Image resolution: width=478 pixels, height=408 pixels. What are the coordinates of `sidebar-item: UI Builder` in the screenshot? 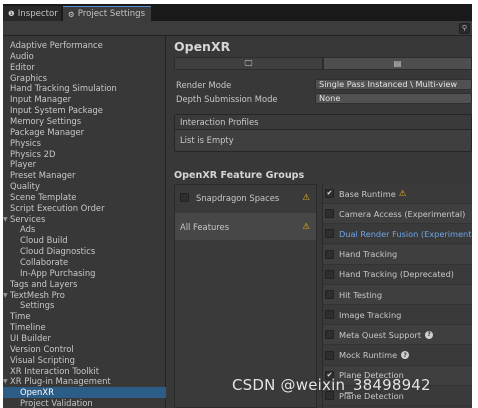 It's located at (84, 338).